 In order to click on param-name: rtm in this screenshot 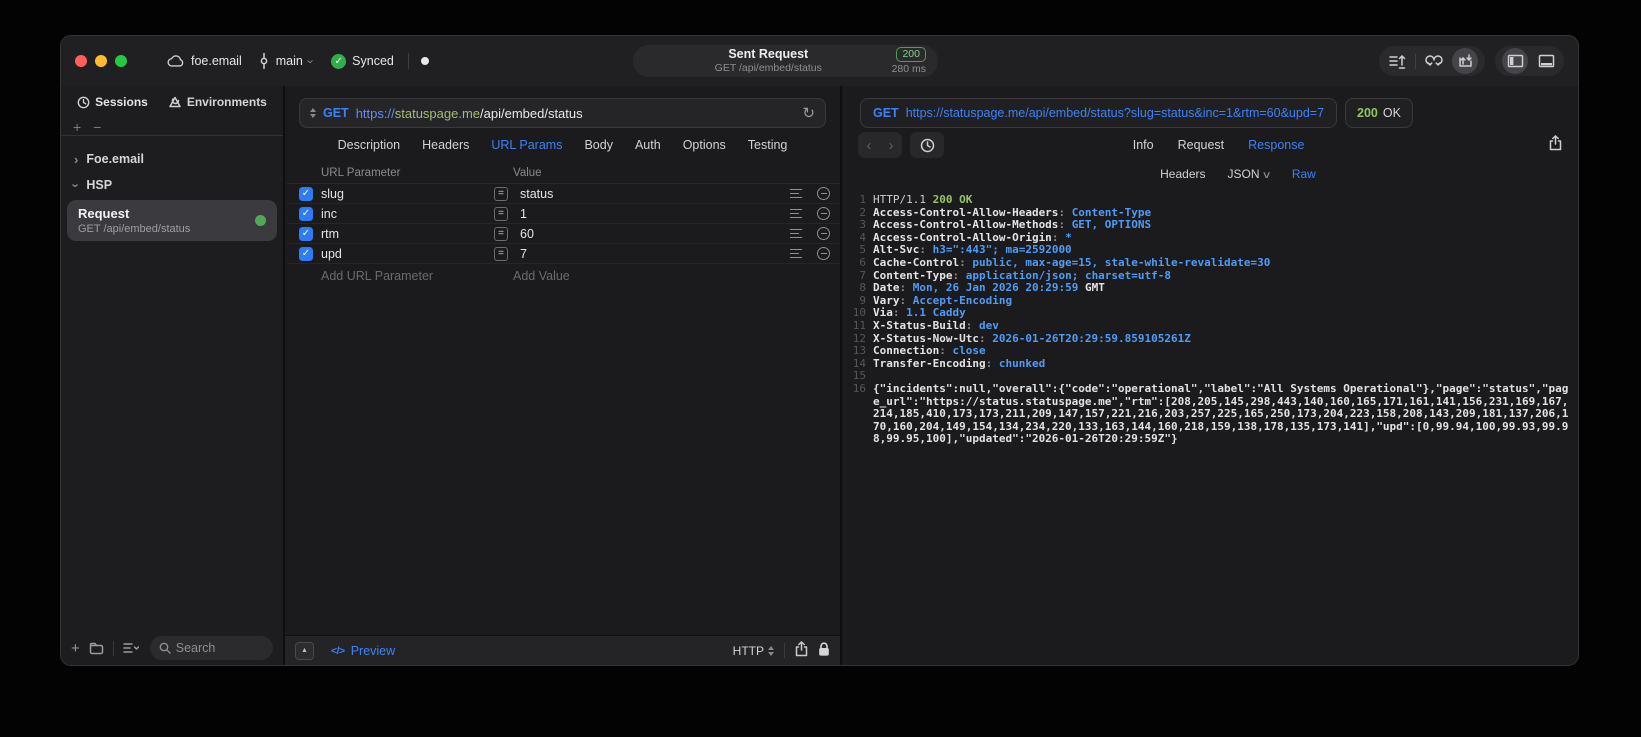, I will do `click(407, 234)`.